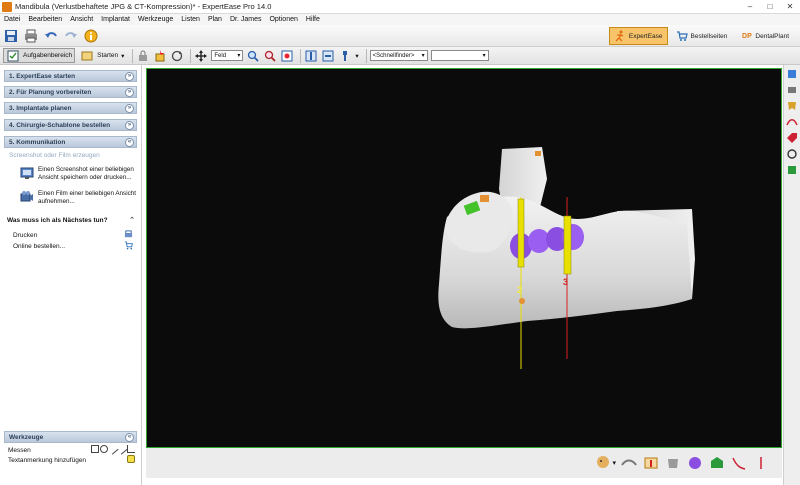 Image resolution: width=800 pixels, height=485 pixels. I want to click on print-button, so click(31, 36).